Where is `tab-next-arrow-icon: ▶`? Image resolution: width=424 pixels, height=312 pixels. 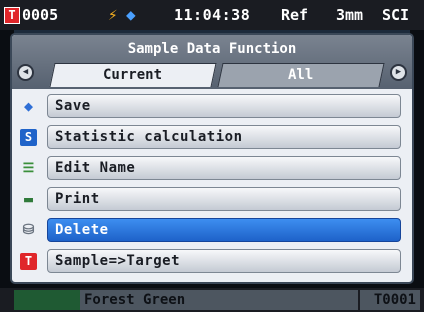 tab-next-arrow-icon: ▶ is located at coordinates (398, 72).